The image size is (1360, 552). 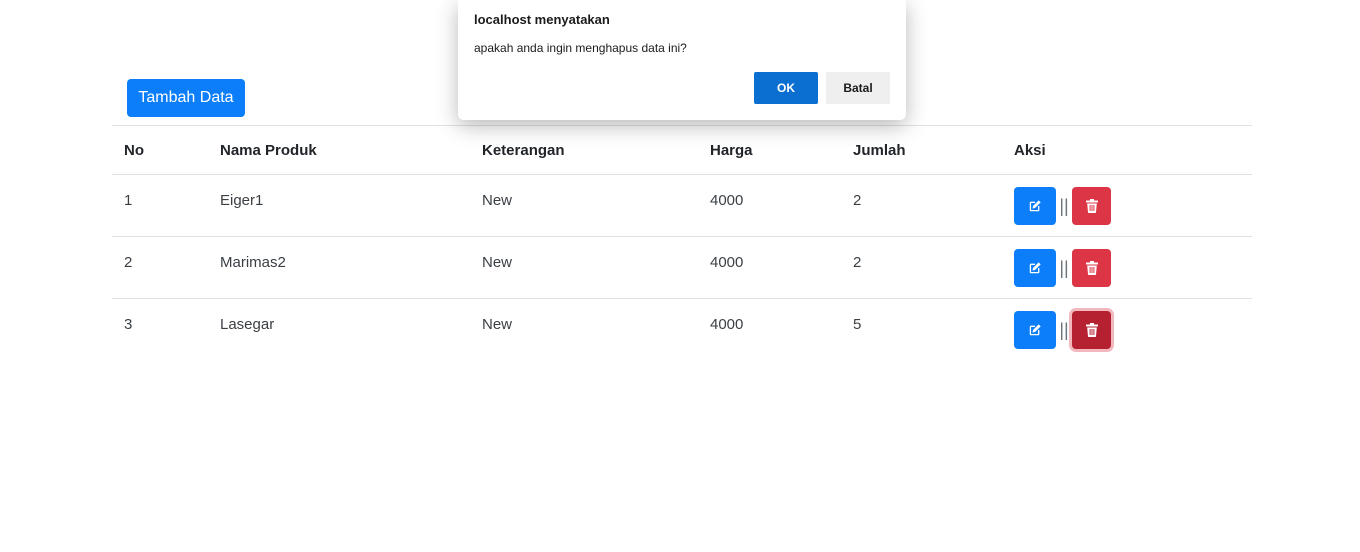 I want to click on cell-no: 2, so click(x=160, y=267).